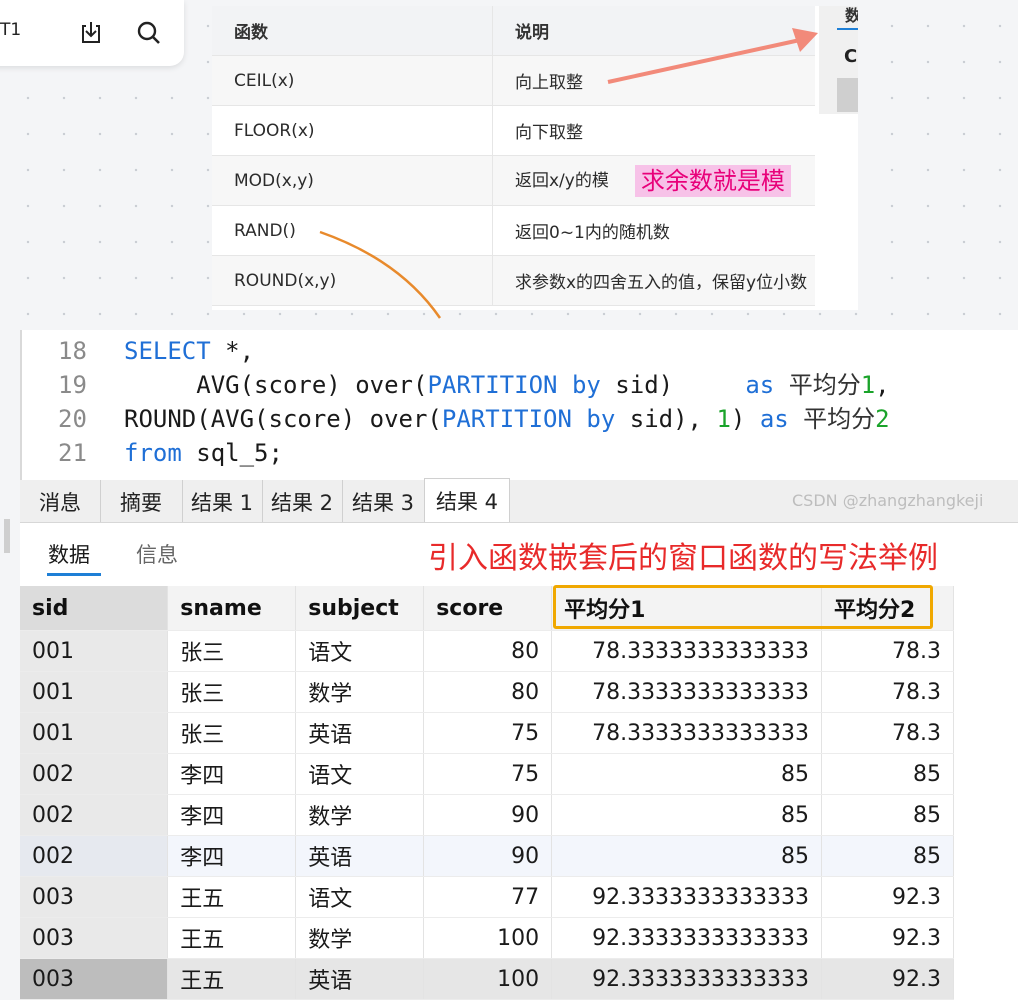 Image resolution: width=1018 pixels, height=1000 pixels. What do you see at coordinates (653, 180) in the screenshot?
I see `function-desc-cell: 返回x/y的模 求余数就是模` at bounding box center [653, 180].